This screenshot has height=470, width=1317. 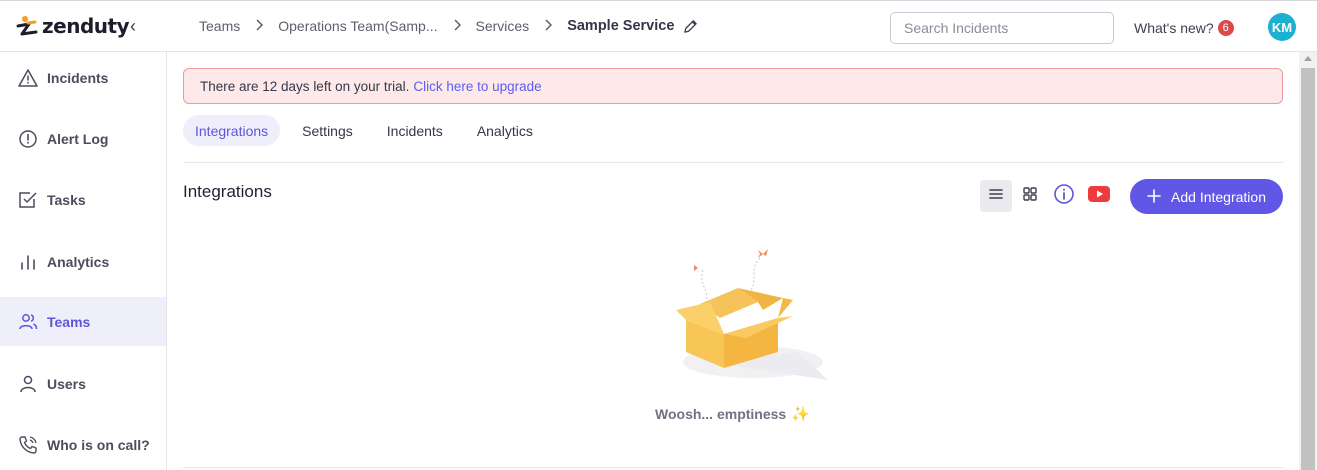 What do you see at coordinates (415, 130) in the screenshot?
I see `tab-incidents: Incidents` at bounding box center [415, 130].